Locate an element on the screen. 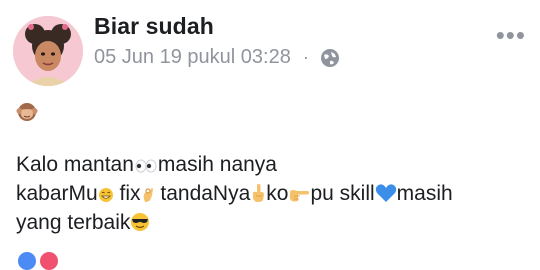  grin-icon is located at coordinates (105, 195).